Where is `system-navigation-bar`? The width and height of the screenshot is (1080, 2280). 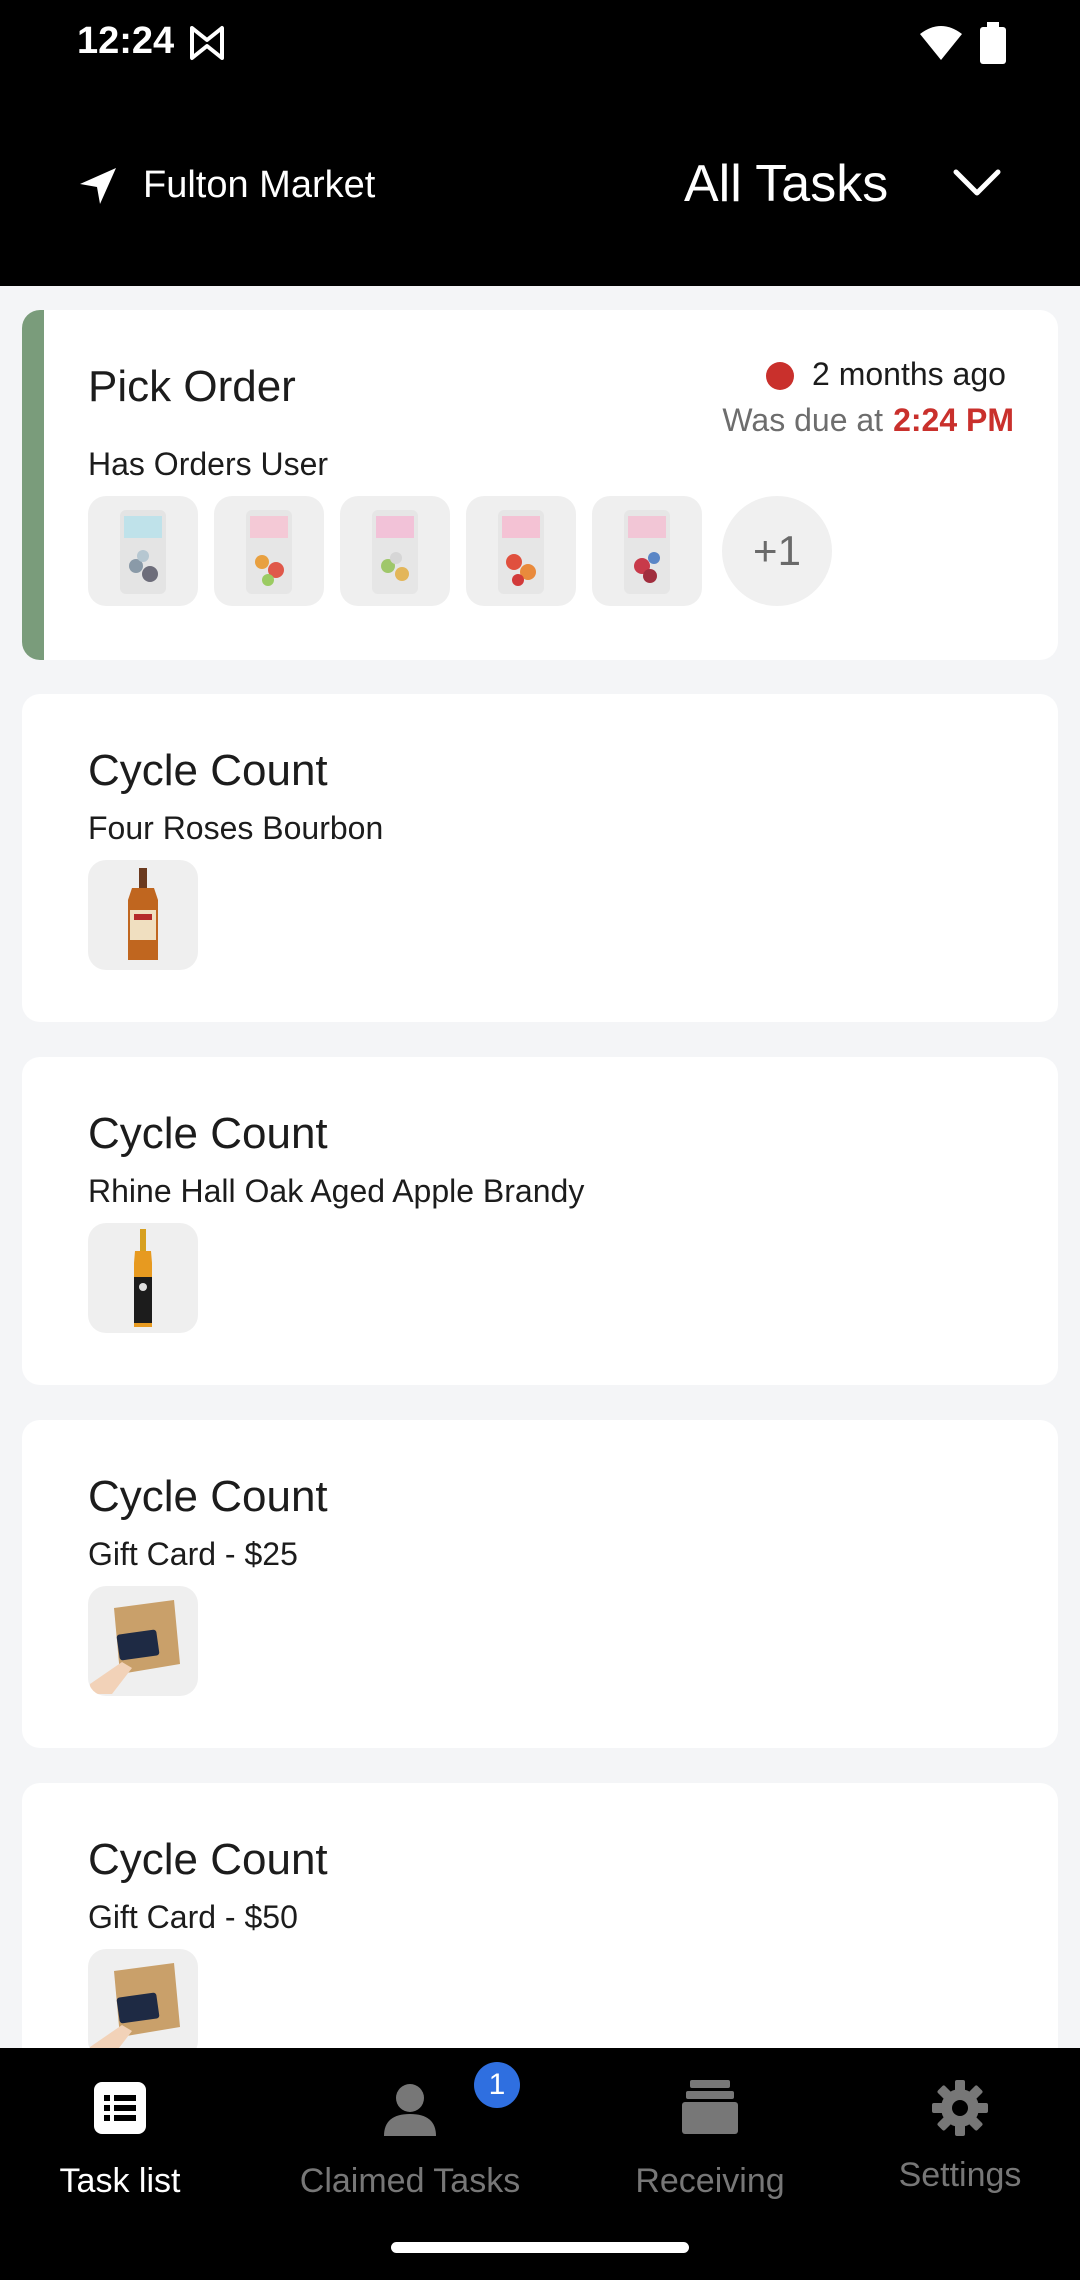 system-navigation-bar is located at coordinates (540, 2247).